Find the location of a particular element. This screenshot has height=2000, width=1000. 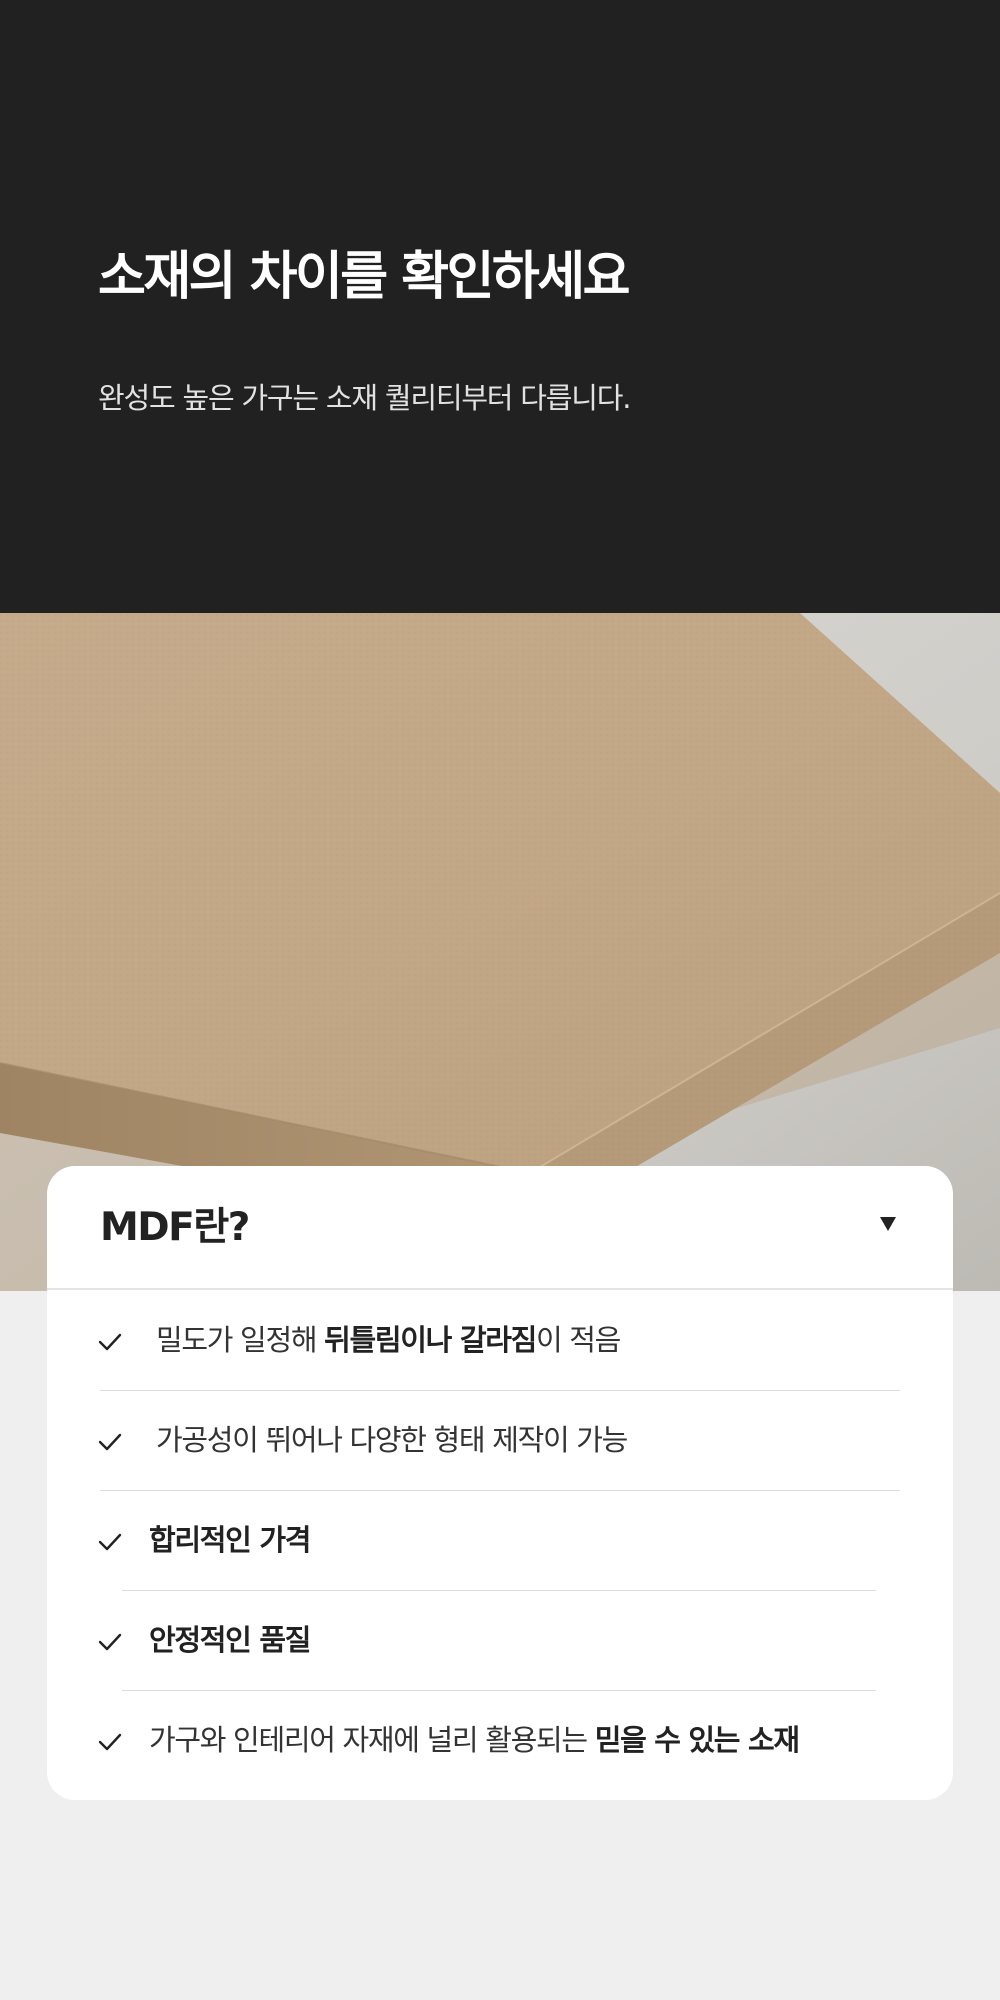

list-item: 가구와 인테리어 자재에 널리 활용되는 믿을 수 있는 소재 is located at coordinates (500, 1740).